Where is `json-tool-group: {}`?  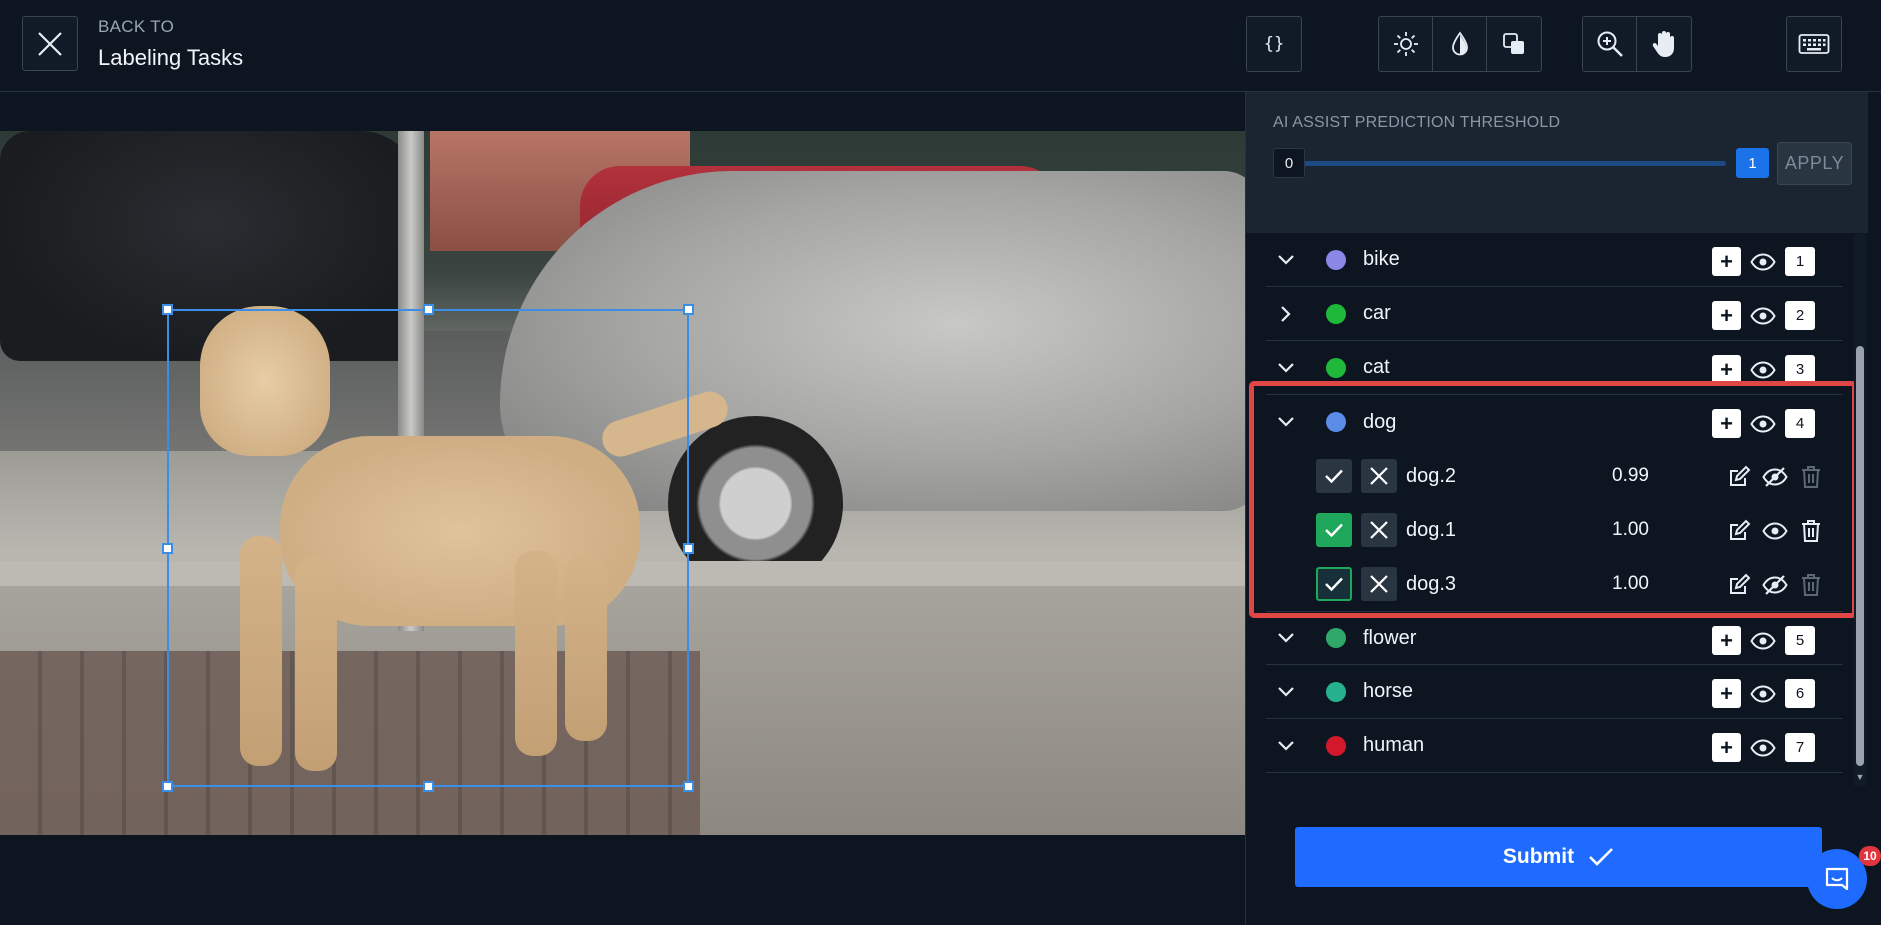
json-tool-group: {} is located at coordinates (1274, 44).